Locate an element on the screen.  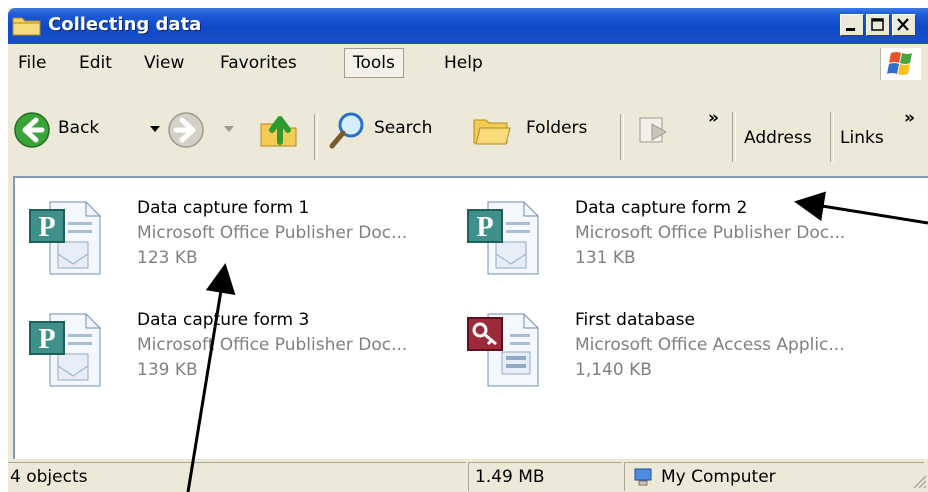
title-bar: Collecting data is located at coordinates (468, 26).